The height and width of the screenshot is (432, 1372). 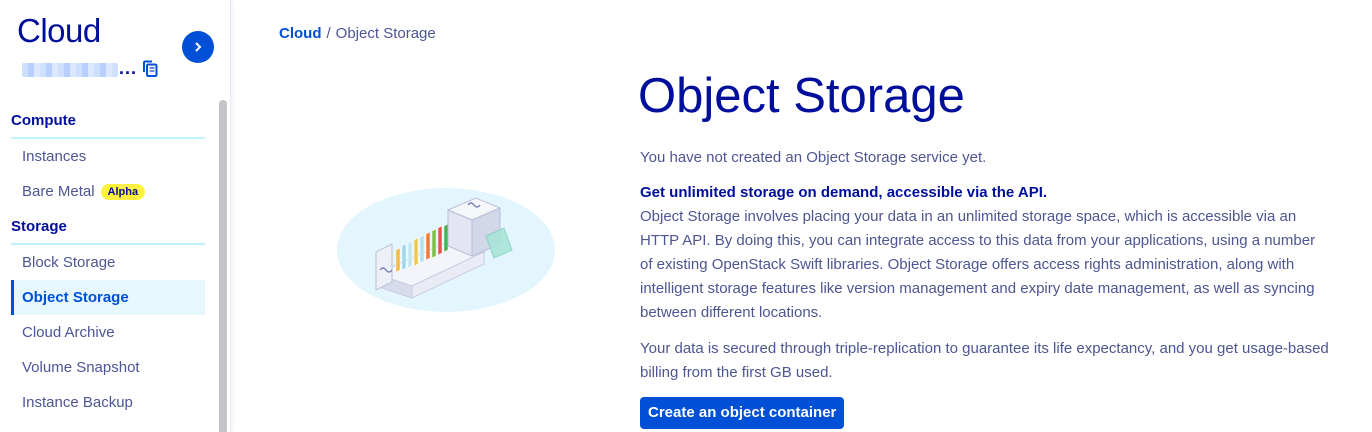 I want to click on sidebar-item-instances: Instances, so click(x=108, y=156).